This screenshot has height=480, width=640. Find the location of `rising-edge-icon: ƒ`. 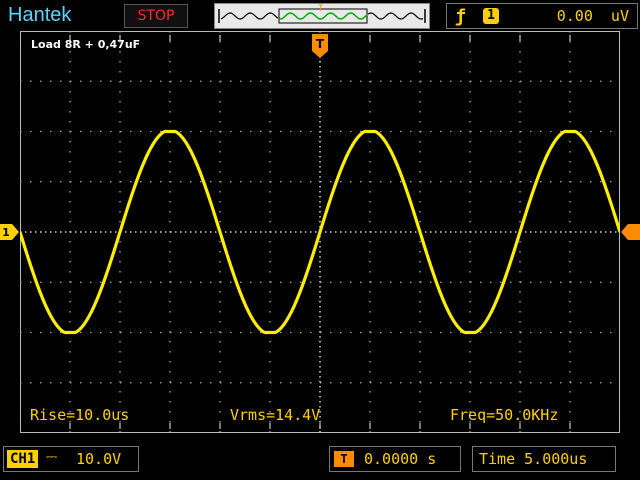

rising-edge-icon: ƒ is located at coordinates (460, 16).